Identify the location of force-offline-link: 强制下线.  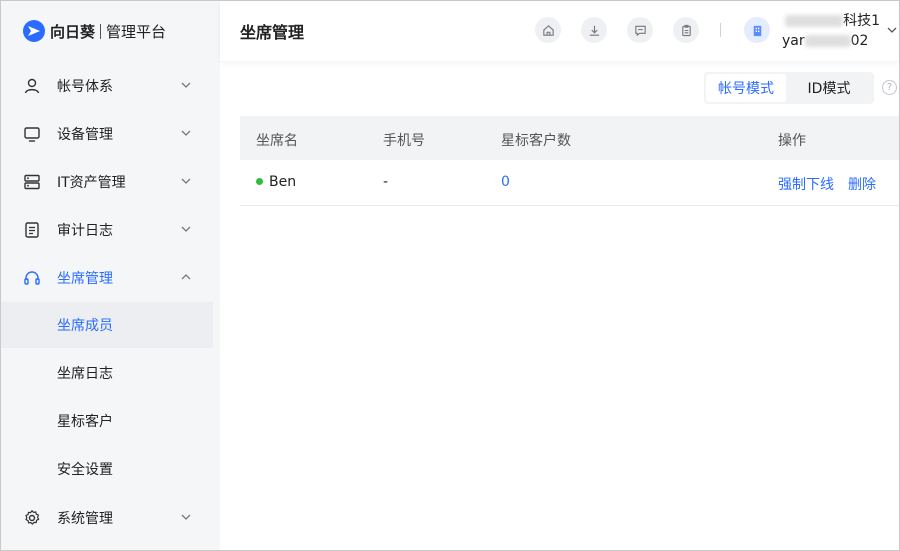
(806, 184).